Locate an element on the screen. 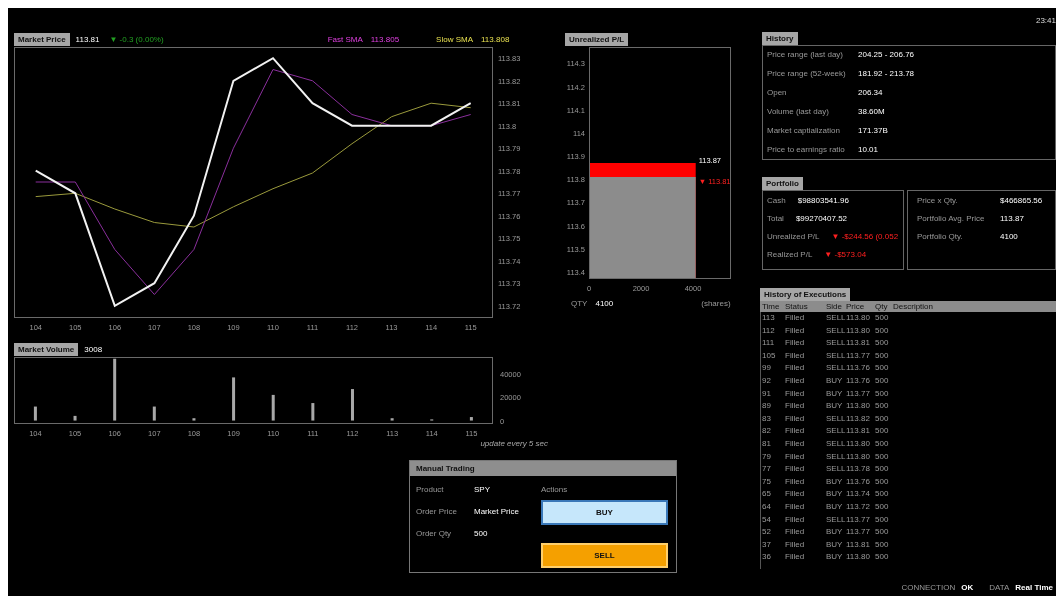 This screenshot has width=1056, height=596. table-cell-text: 113.72 is located at coordinates (858, 506).